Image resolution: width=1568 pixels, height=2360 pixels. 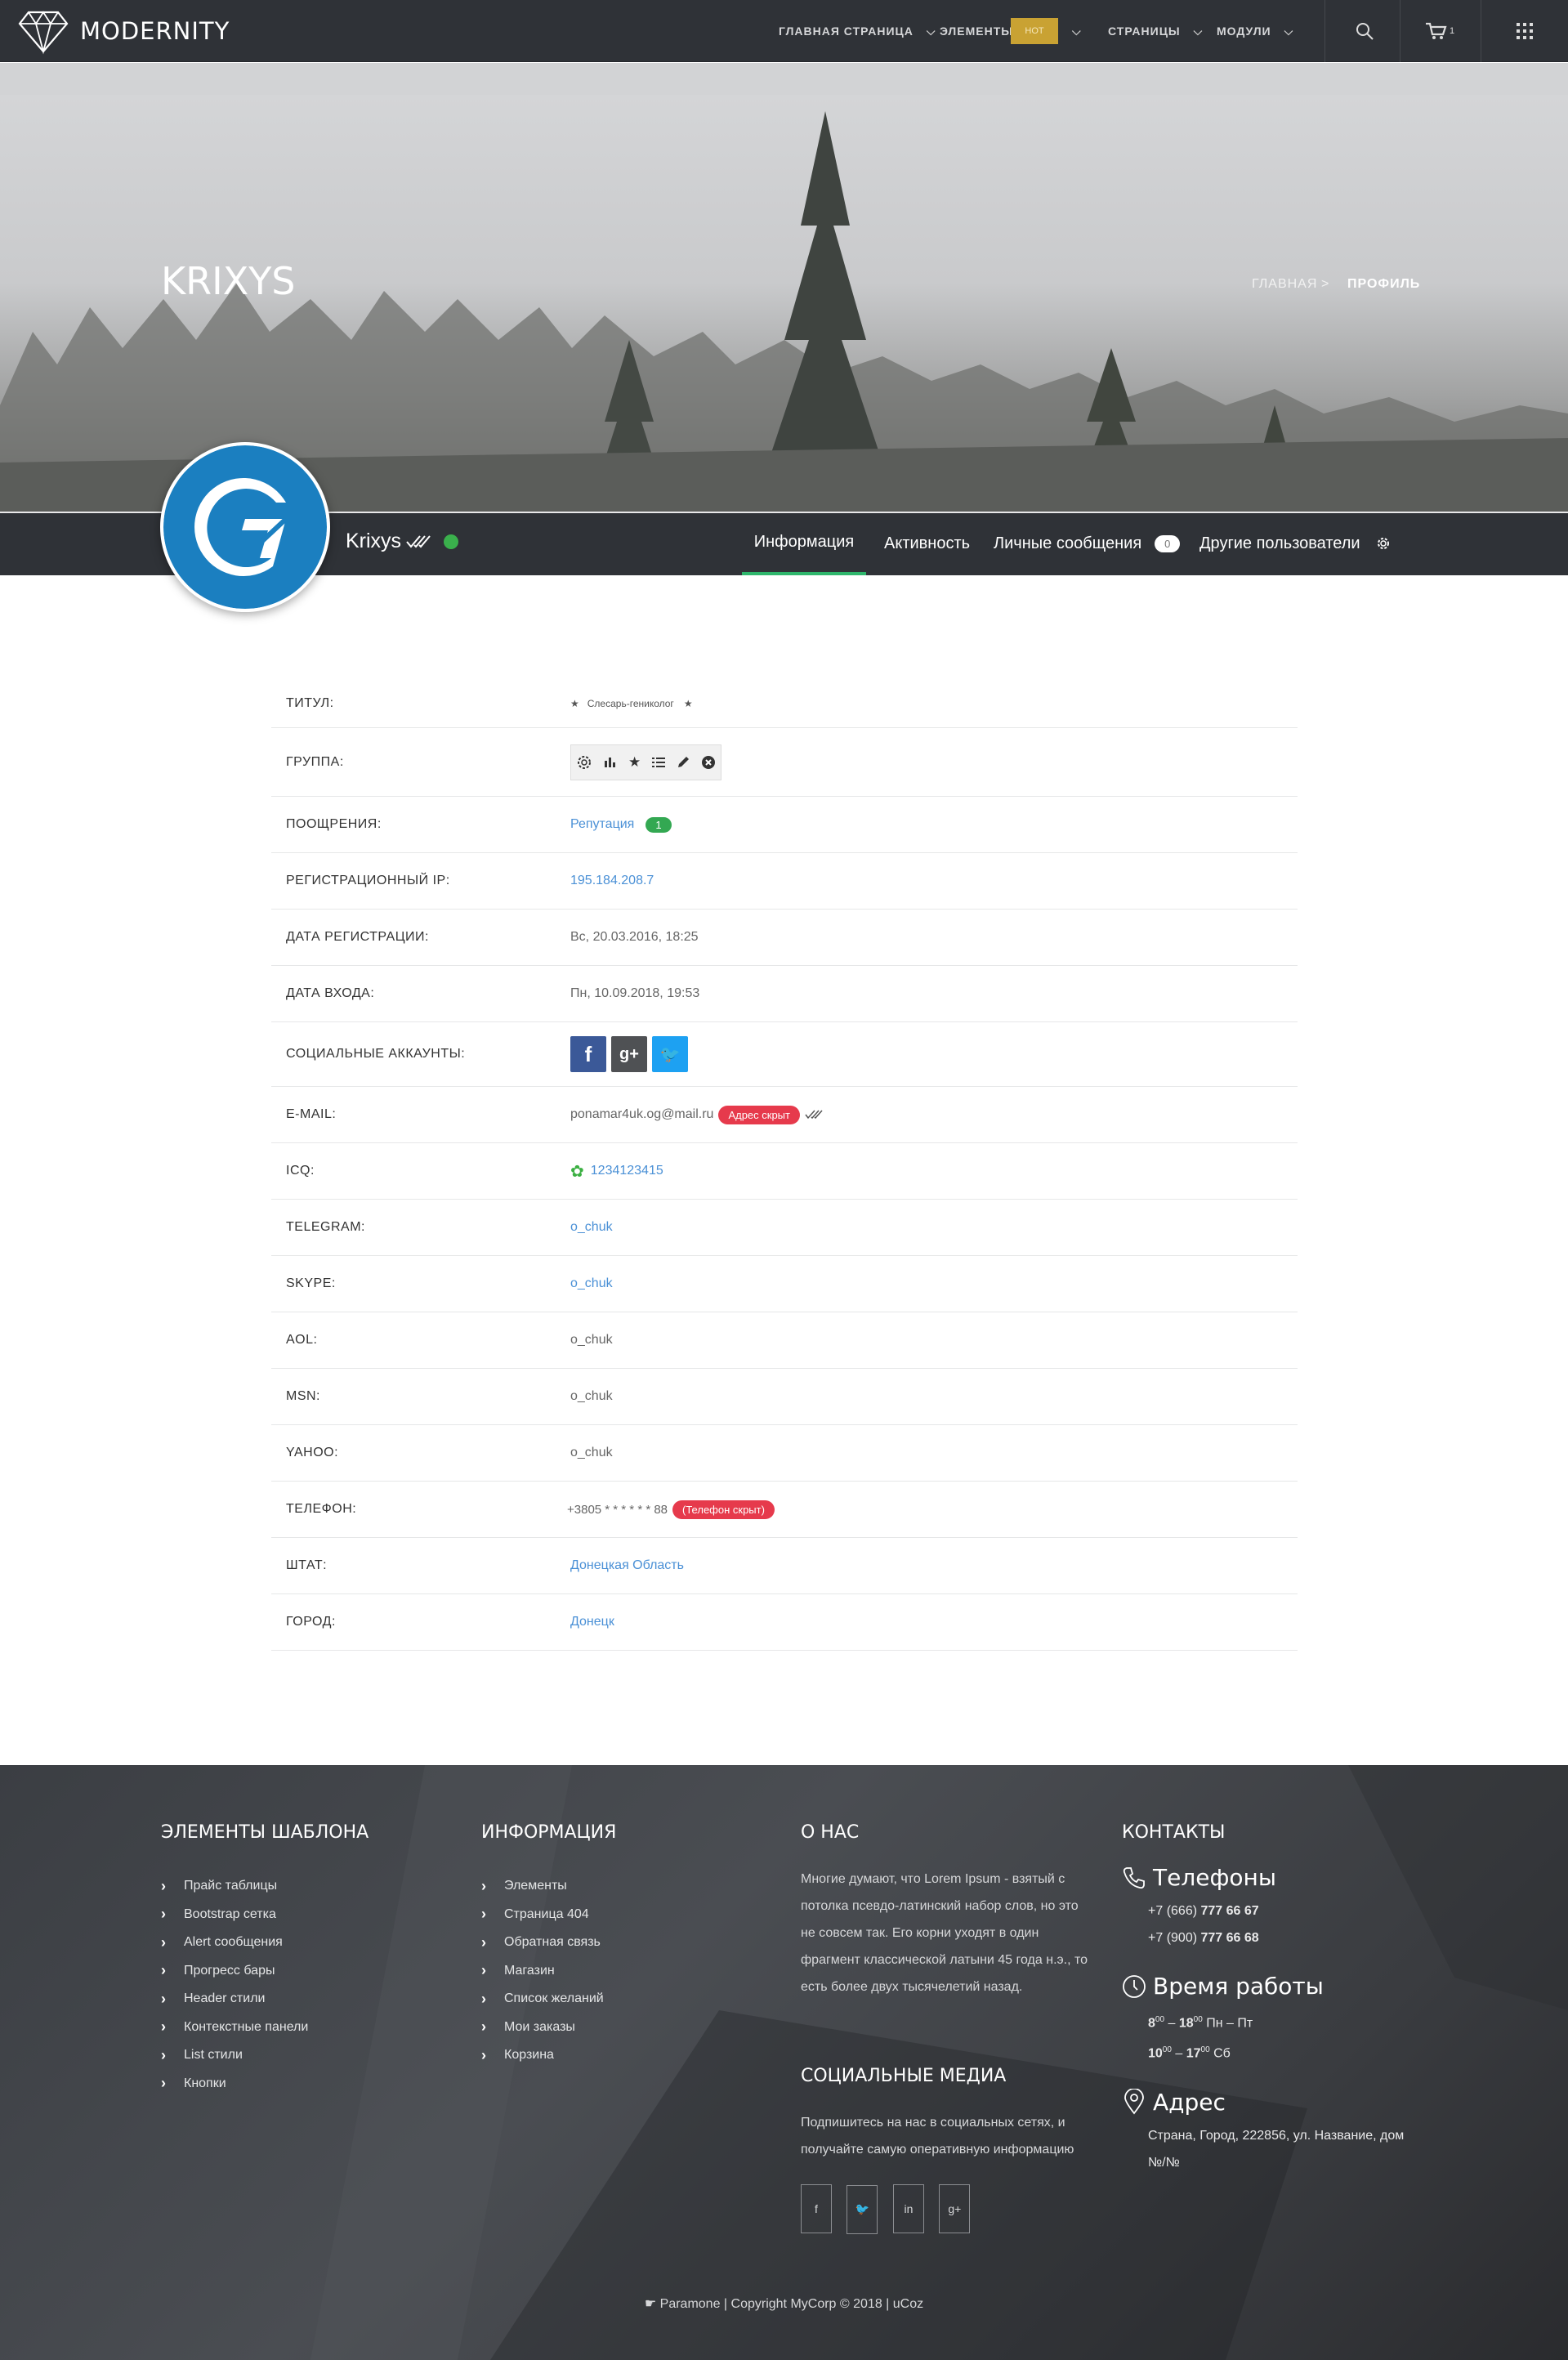 I want to click on row-aol: AOL: o_chuk, so click(x=784, y=1340).